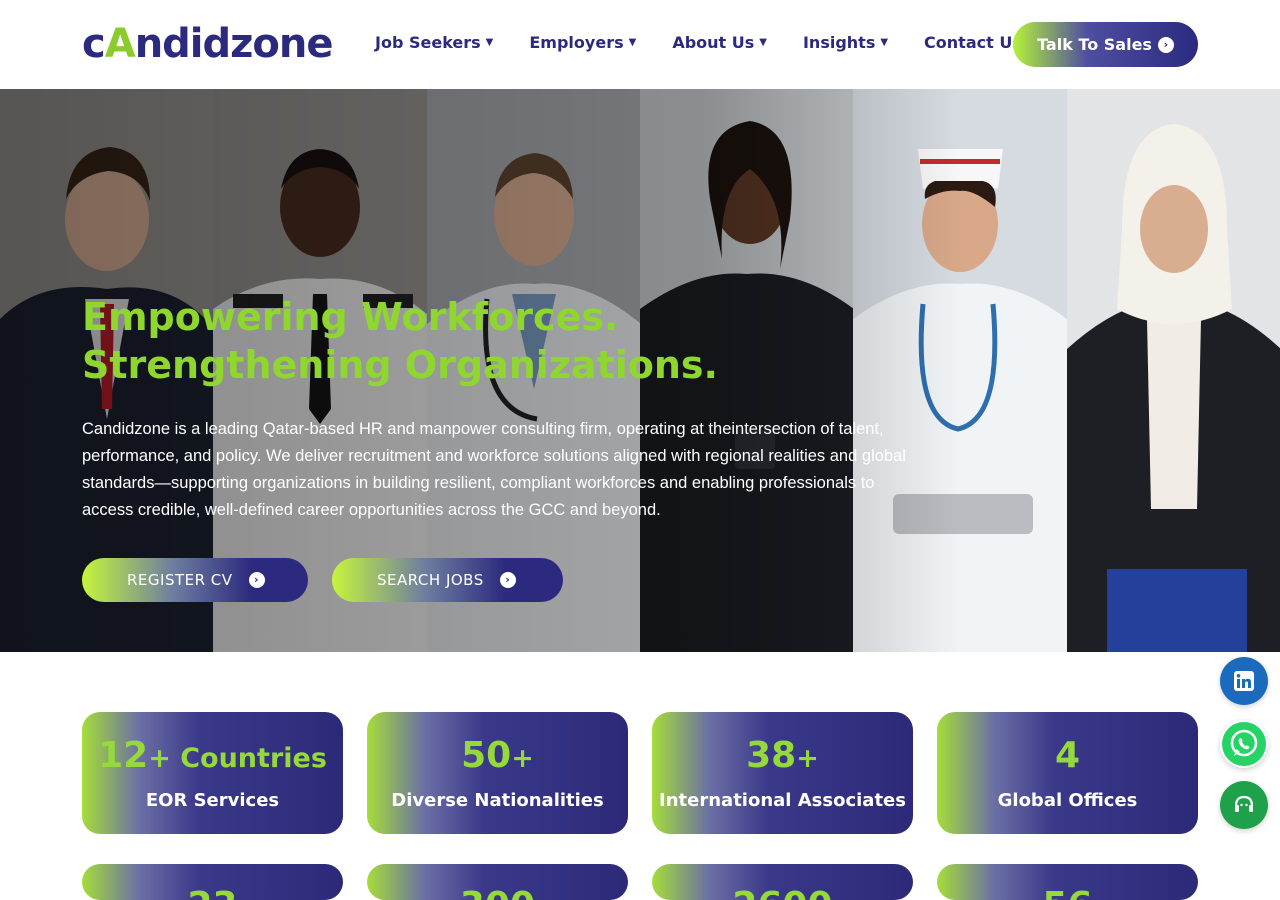 Image resolution: width=1280 pixels, height=900 pixels. I want to click on stat-value: 56, so click(1067, 892).